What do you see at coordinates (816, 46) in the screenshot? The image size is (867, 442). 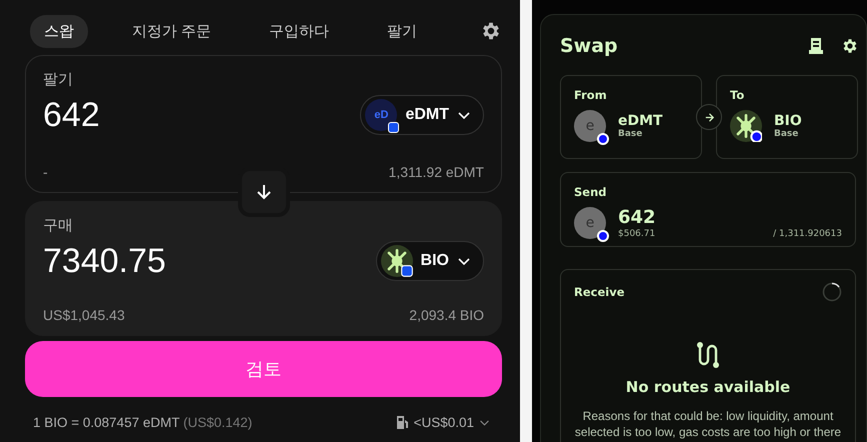 I see `receipt-icon` at bounding box center [816, 46].